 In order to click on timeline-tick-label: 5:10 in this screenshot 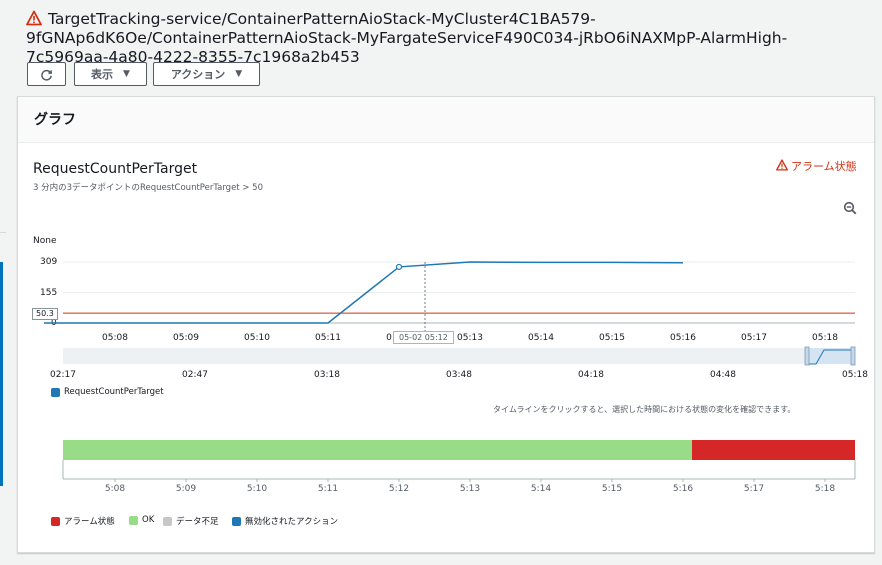, I will do `click(257, 489)`.